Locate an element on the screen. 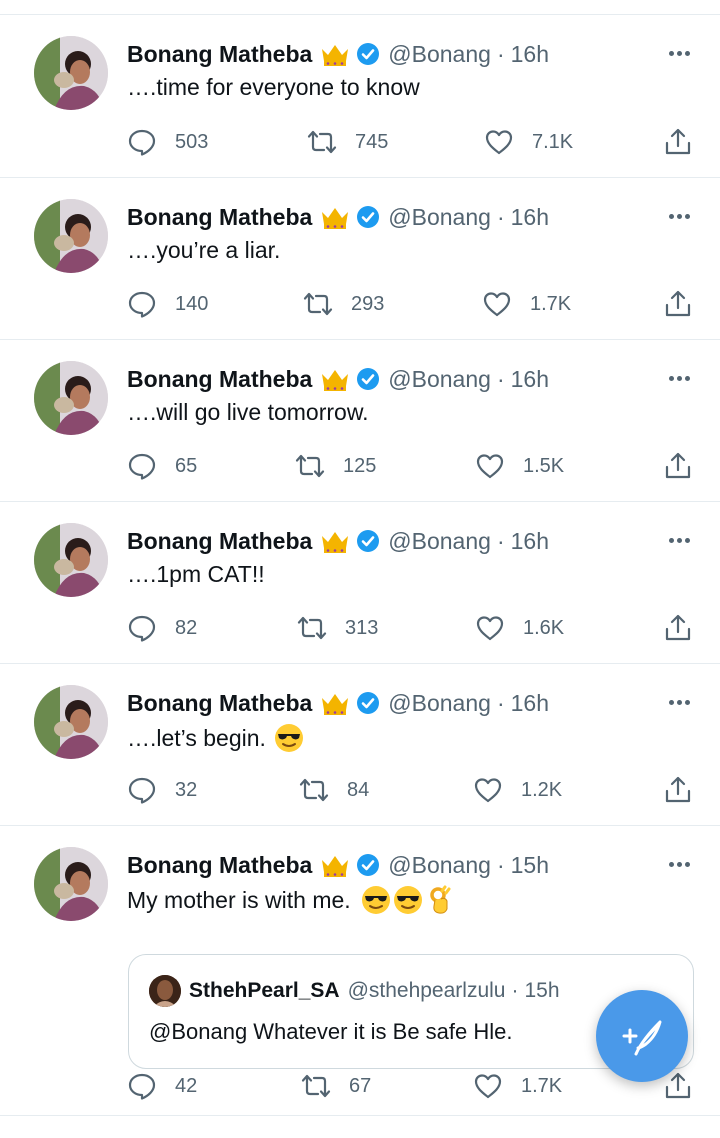  reply-button: 82 is located at coordinates (162, 628).